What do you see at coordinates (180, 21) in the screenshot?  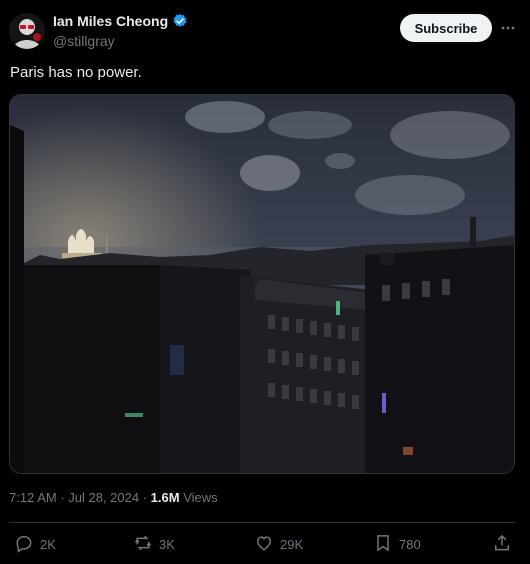 I see `verified-badge-icon` at bounding box center [180, 21].